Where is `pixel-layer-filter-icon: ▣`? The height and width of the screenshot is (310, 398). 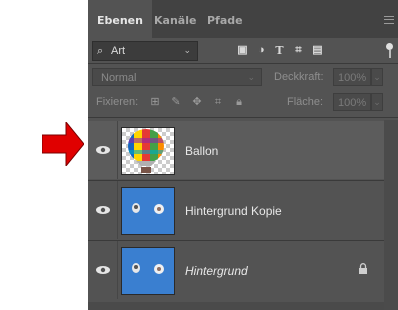 pixel-layer-filter-icon: ▣ is located at coordinates (242, 50).